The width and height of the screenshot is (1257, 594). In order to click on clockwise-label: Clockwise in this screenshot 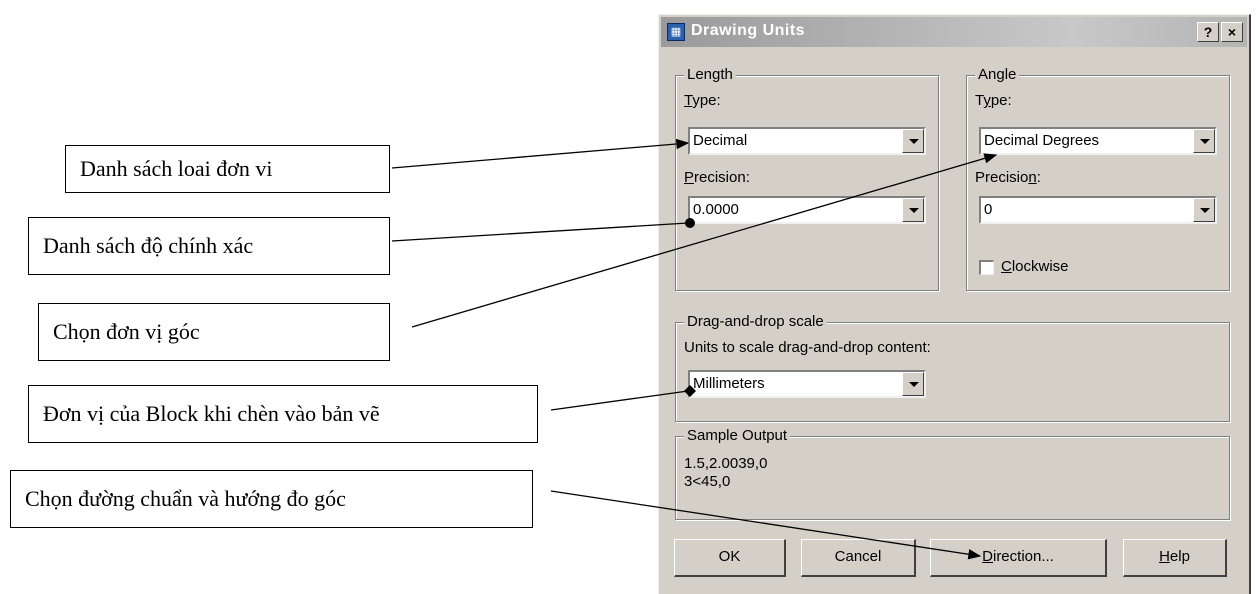, I will do `click(1035, 266)`.